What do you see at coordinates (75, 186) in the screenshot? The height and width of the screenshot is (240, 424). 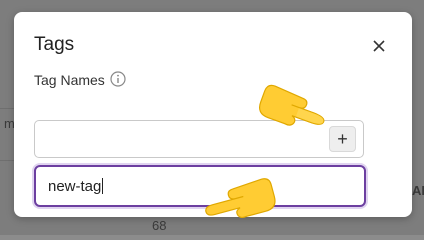 I see `new-tag-value: new-tag` at bounding box center [75, 186].